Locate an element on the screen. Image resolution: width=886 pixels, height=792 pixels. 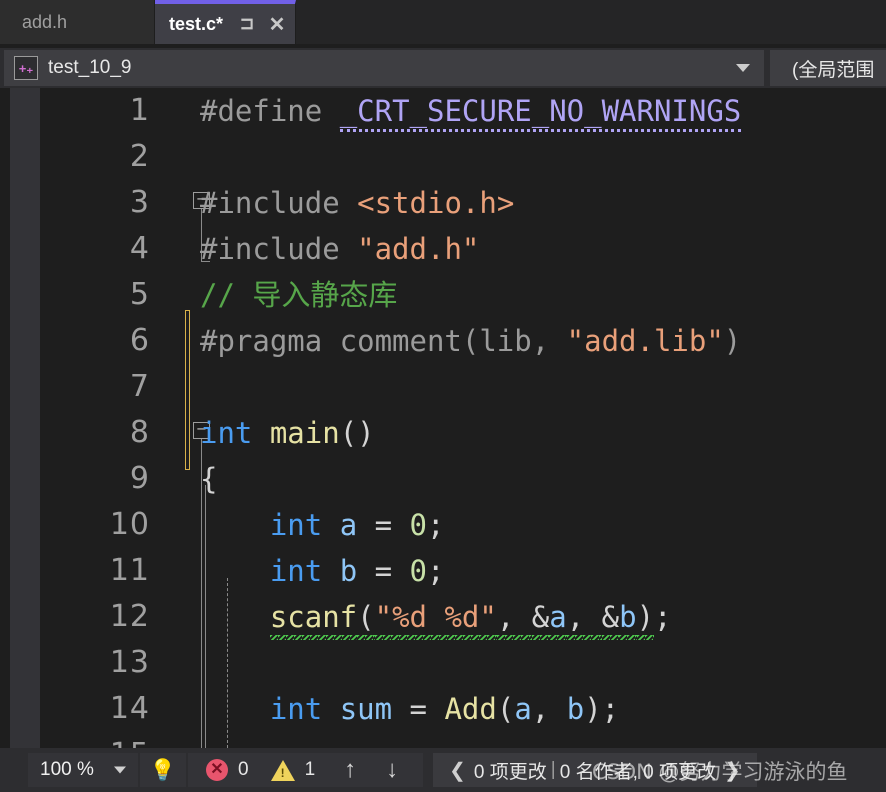
line-number: 6 is located at coordinates (139, 340).